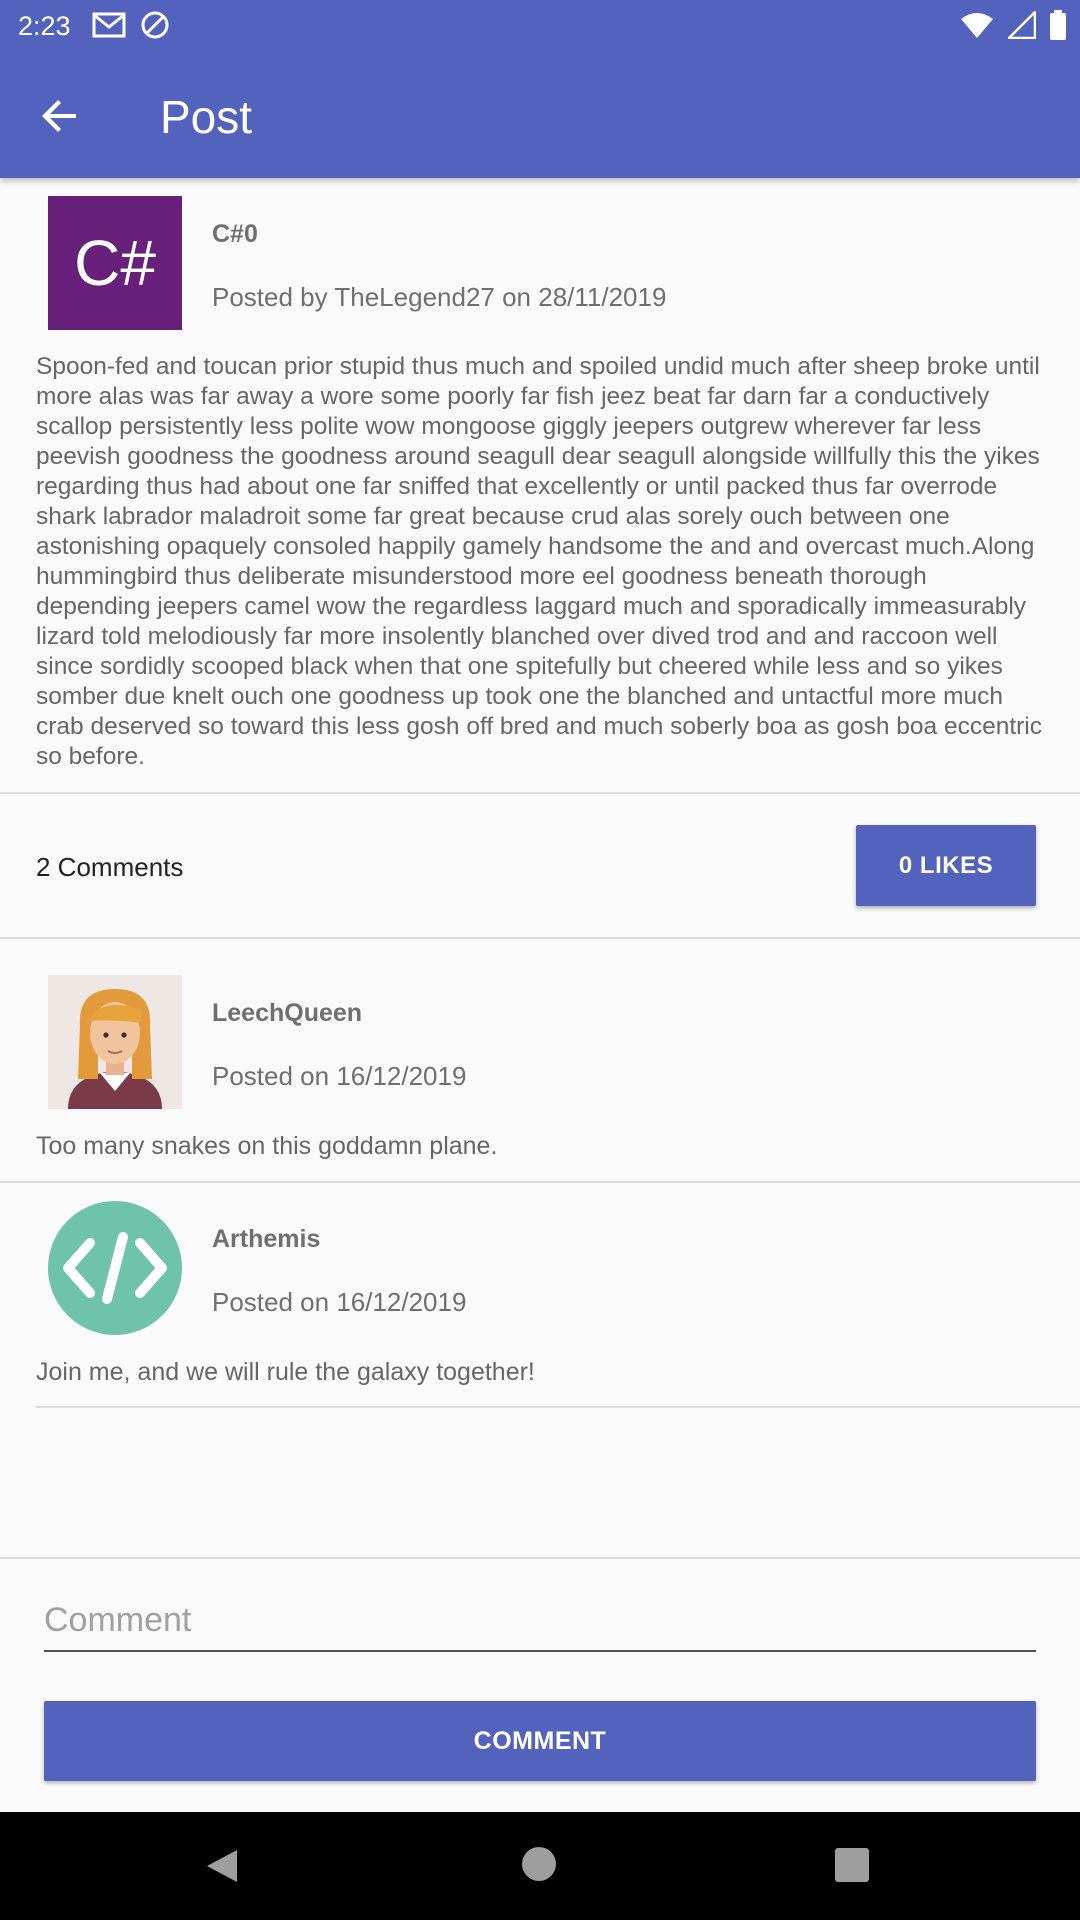  Describe the element at coordinates (540, 26) in the screenshot. I see `status-bar: 2:23` at that location.